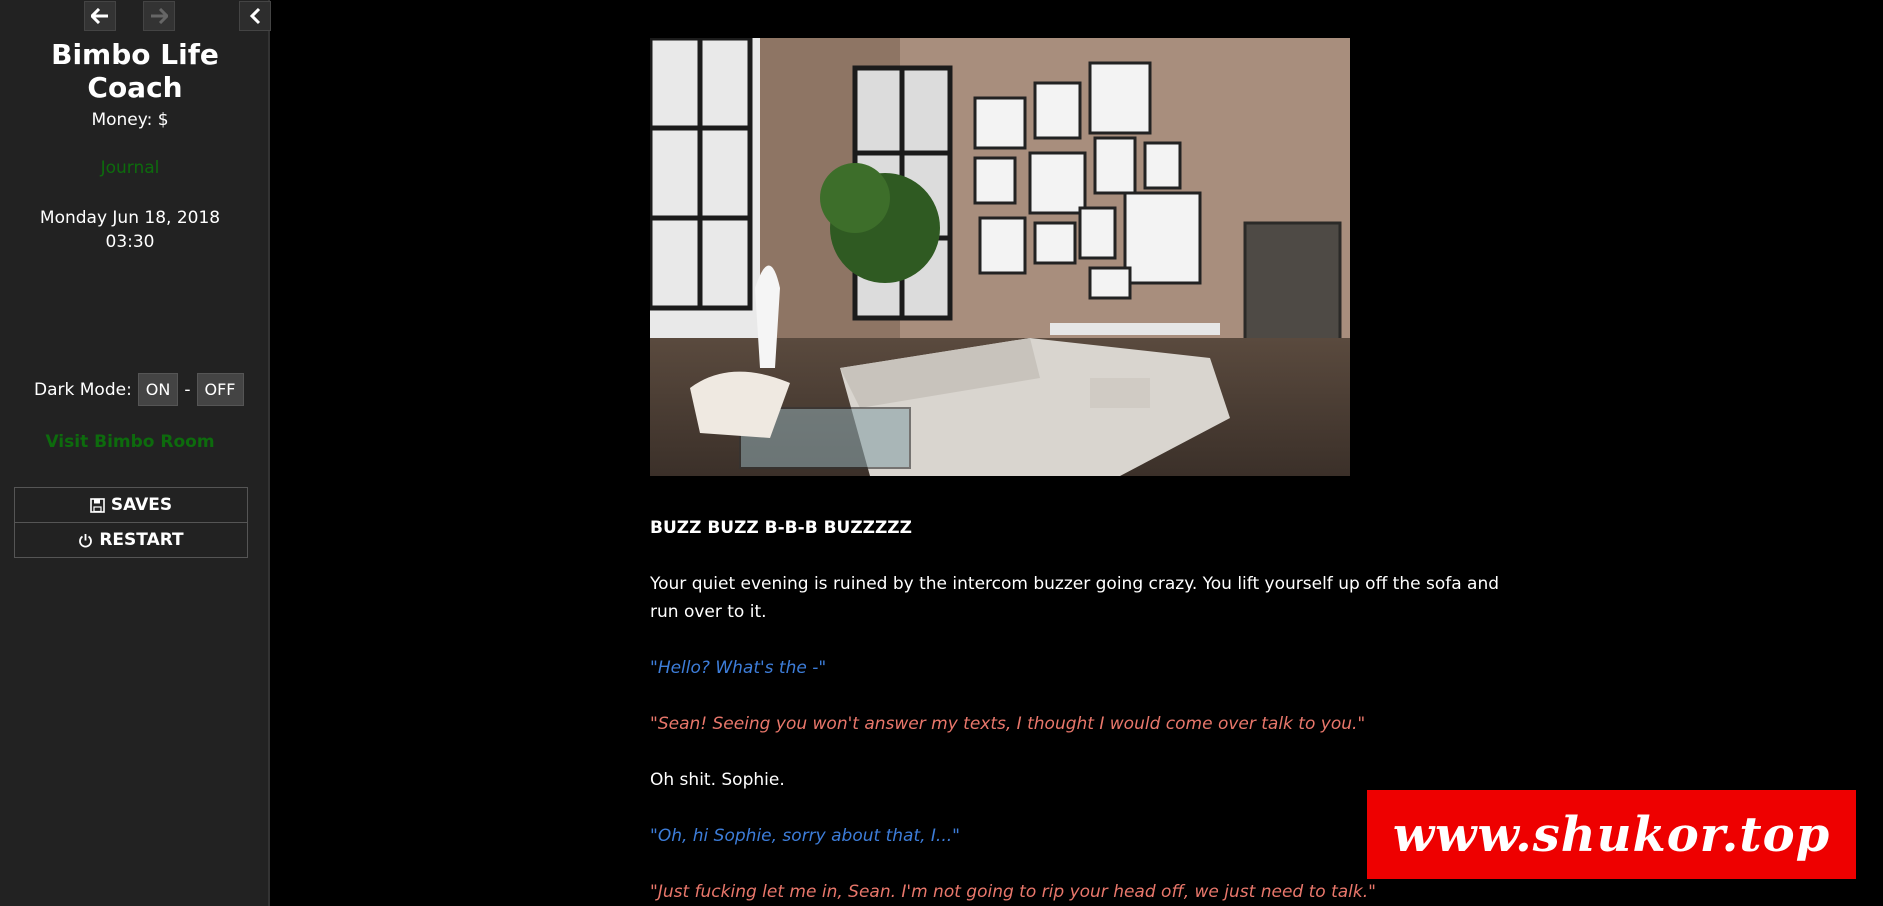  I want to click on watermark-banner: www.shukor.top, so click(1611, 834).